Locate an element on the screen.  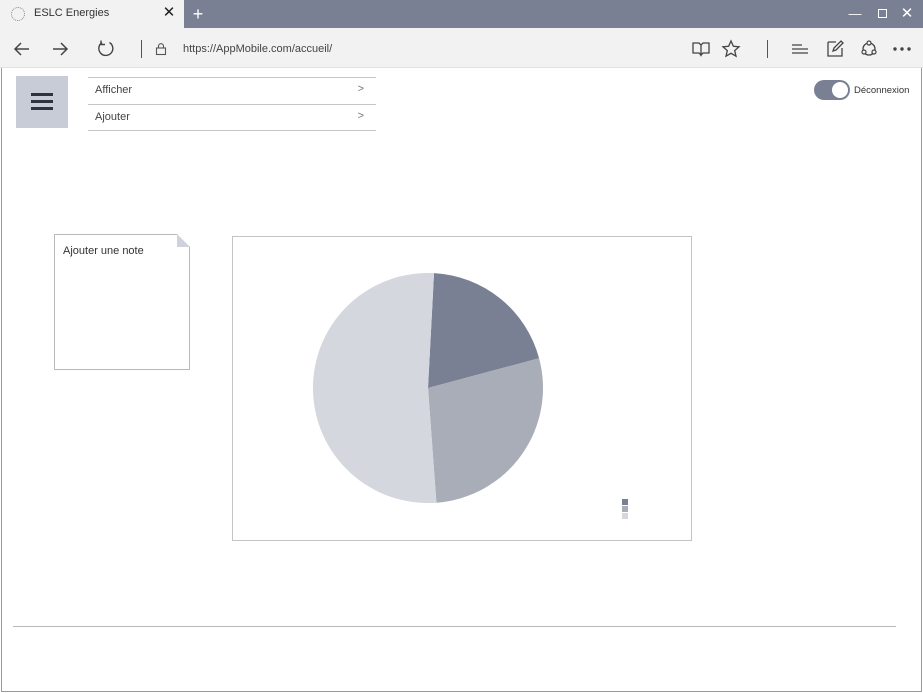
pen-note-icon is located at coordinates (835, 48).